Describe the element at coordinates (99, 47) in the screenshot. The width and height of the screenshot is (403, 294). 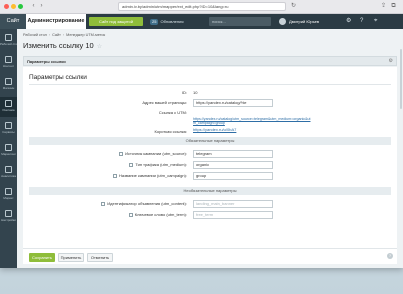
I see `star-icon: ☆` at that location.